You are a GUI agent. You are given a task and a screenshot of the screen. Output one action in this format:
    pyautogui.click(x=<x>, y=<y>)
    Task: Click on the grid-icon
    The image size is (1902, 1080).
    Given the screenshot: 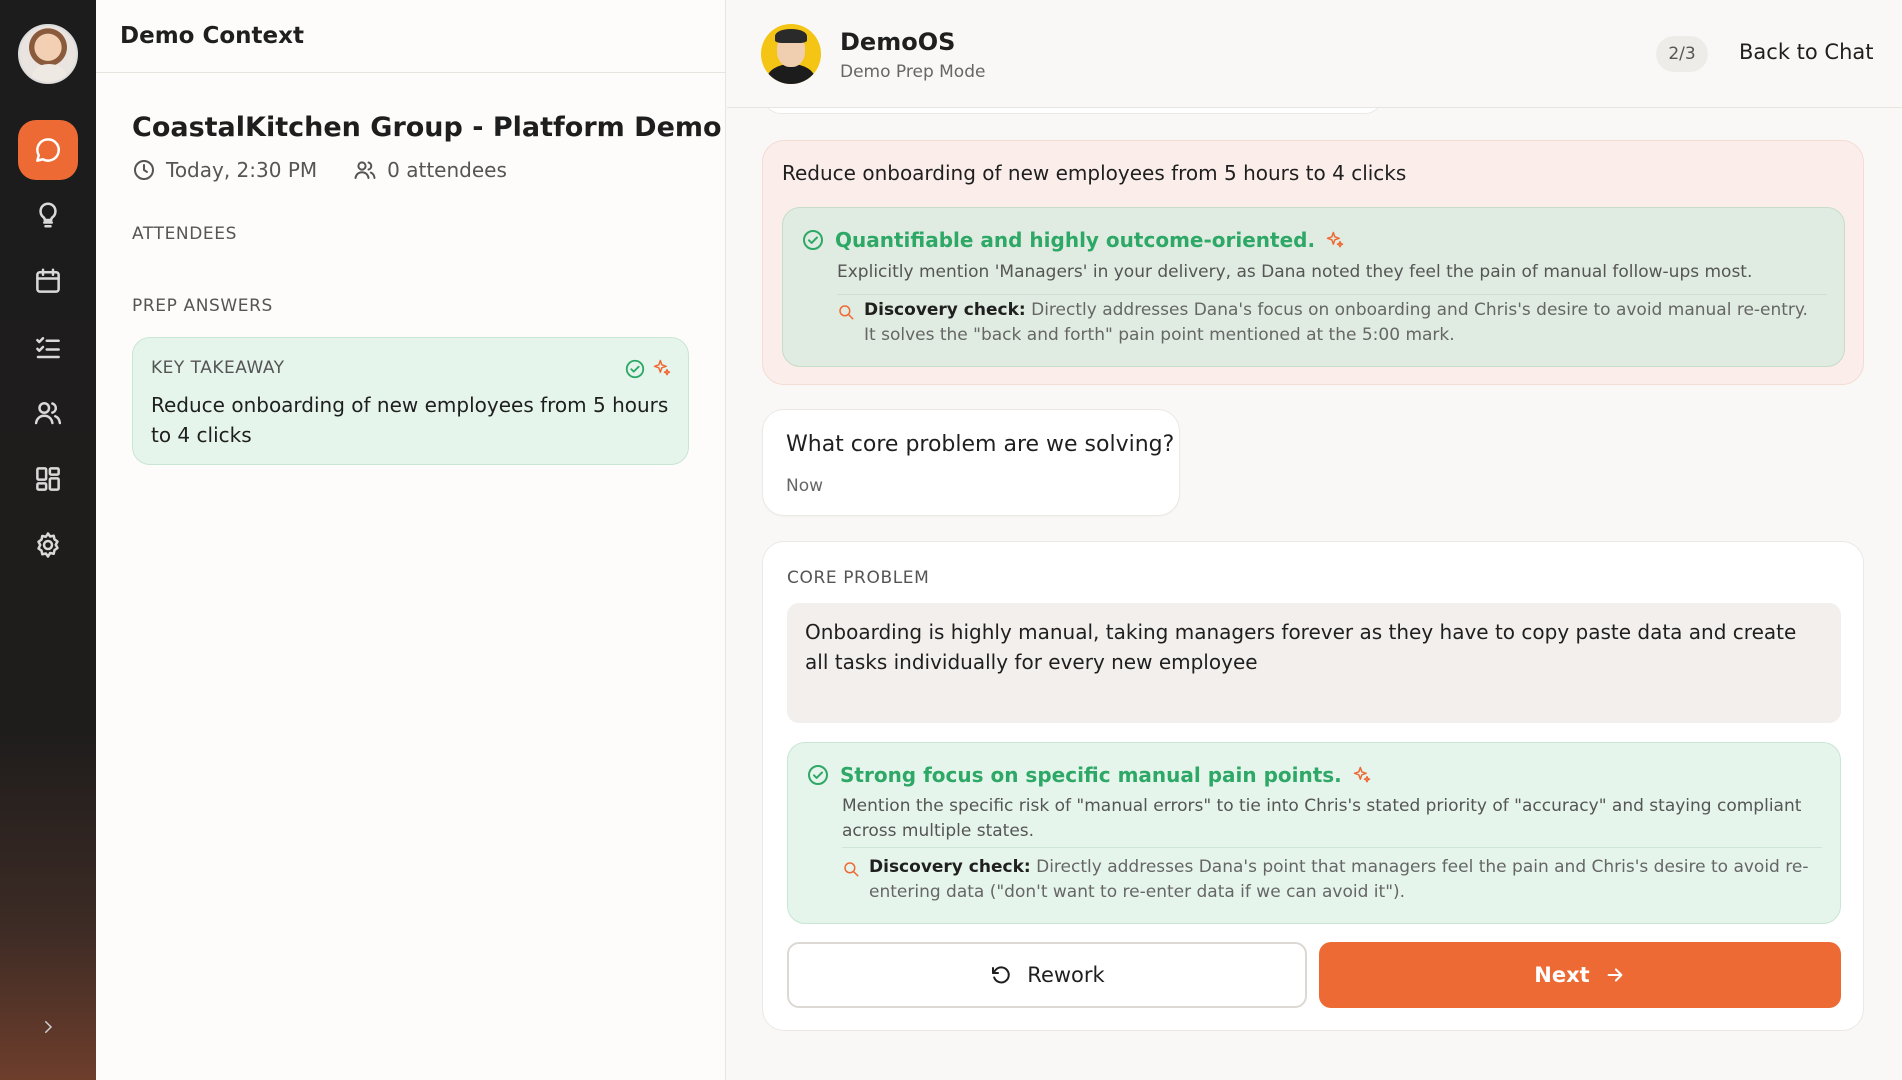 What is the action you would take?
    pyautogui.click(x=48, y=479)
    